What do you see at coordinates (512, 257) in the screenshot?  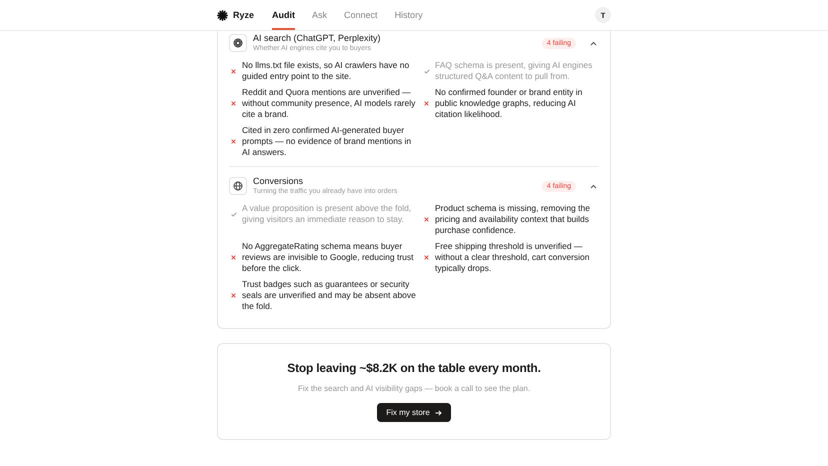 I see `finding-text: Free shipping threshold is unverified — without a clear threshold, cart conversion typically drops.` at bounding box center [512, 257].